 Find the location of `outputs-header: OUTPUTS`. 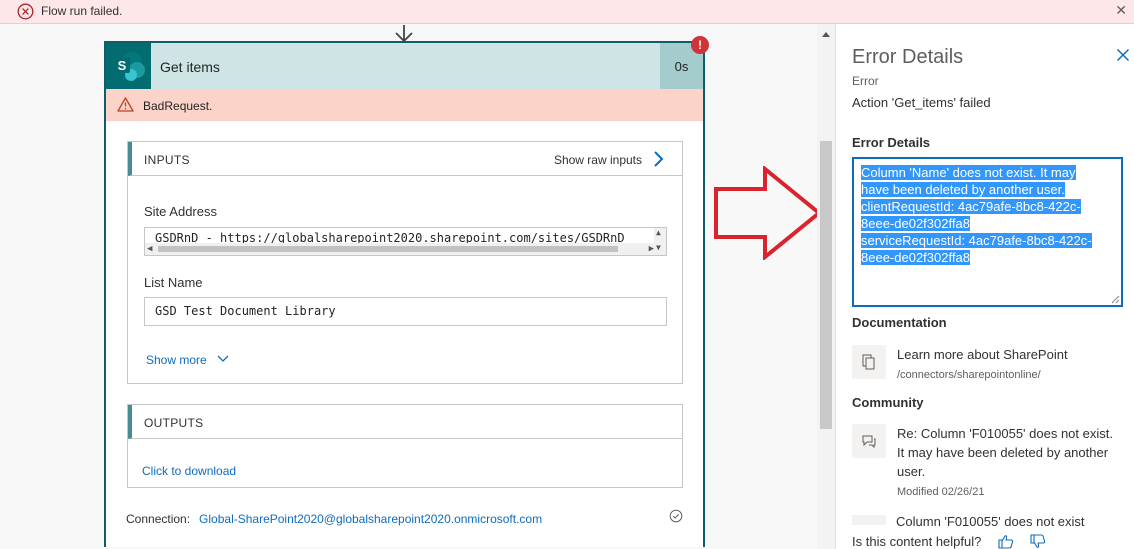

outputs-header: OUTPUTS is located at coordinates (405, 422).